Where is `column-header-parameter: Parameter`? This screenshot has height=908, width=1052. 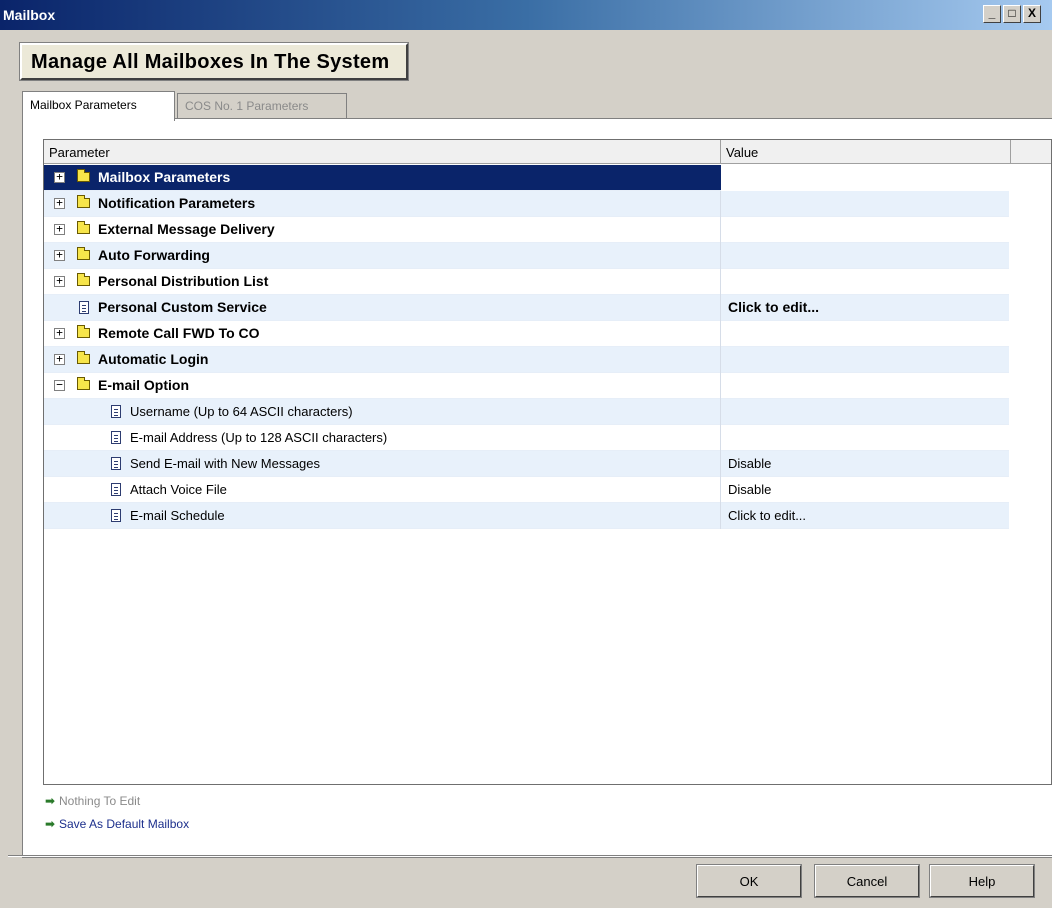 column-header-parameter: Parameter is located at coordinates (382, 152).